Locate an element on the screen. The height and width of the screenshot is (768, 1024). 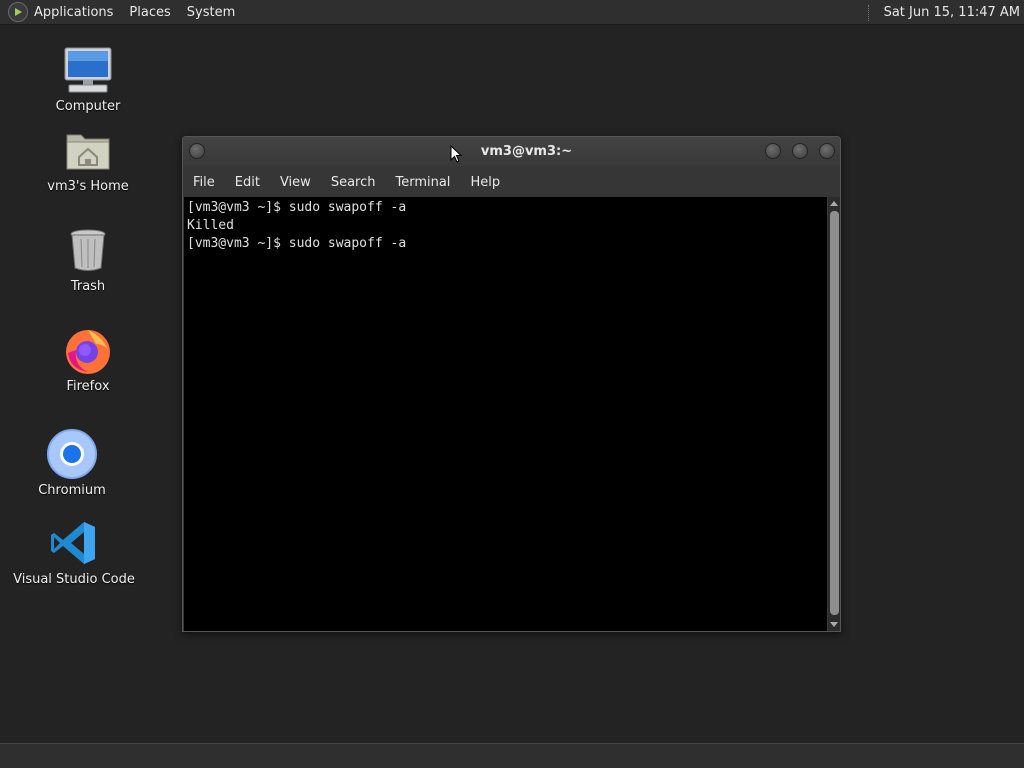
terminal-scrollbar is located at coordinates (834, 414).